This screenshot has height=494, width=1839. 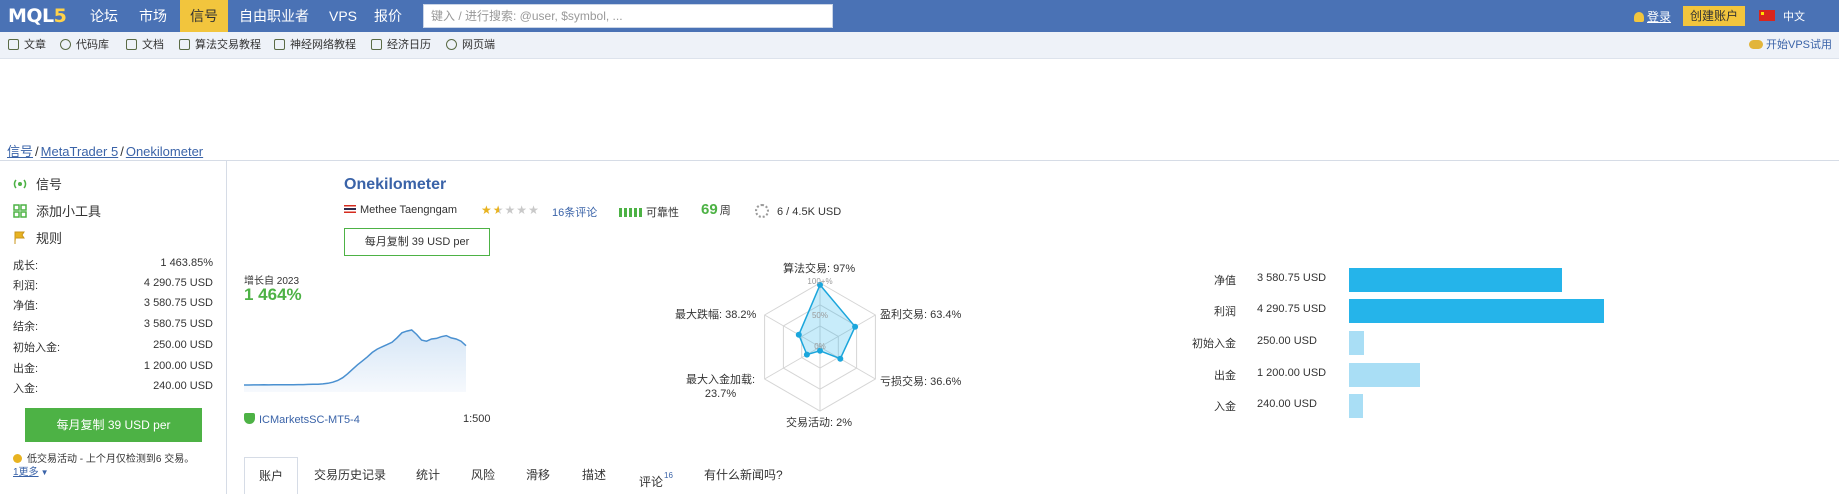 I want to click on breadcrumb: 信号 / MetaTrader 5/Onekilometer, so click(x=105, y=150).